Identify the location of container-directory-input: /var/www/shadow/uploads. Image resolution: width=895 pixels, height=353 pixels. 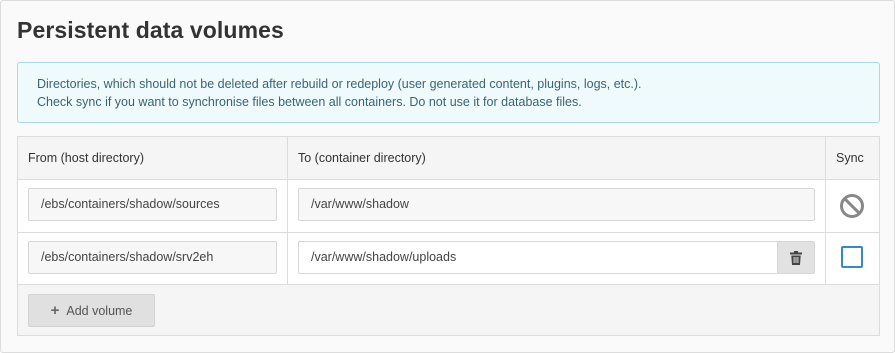
(538, 257).